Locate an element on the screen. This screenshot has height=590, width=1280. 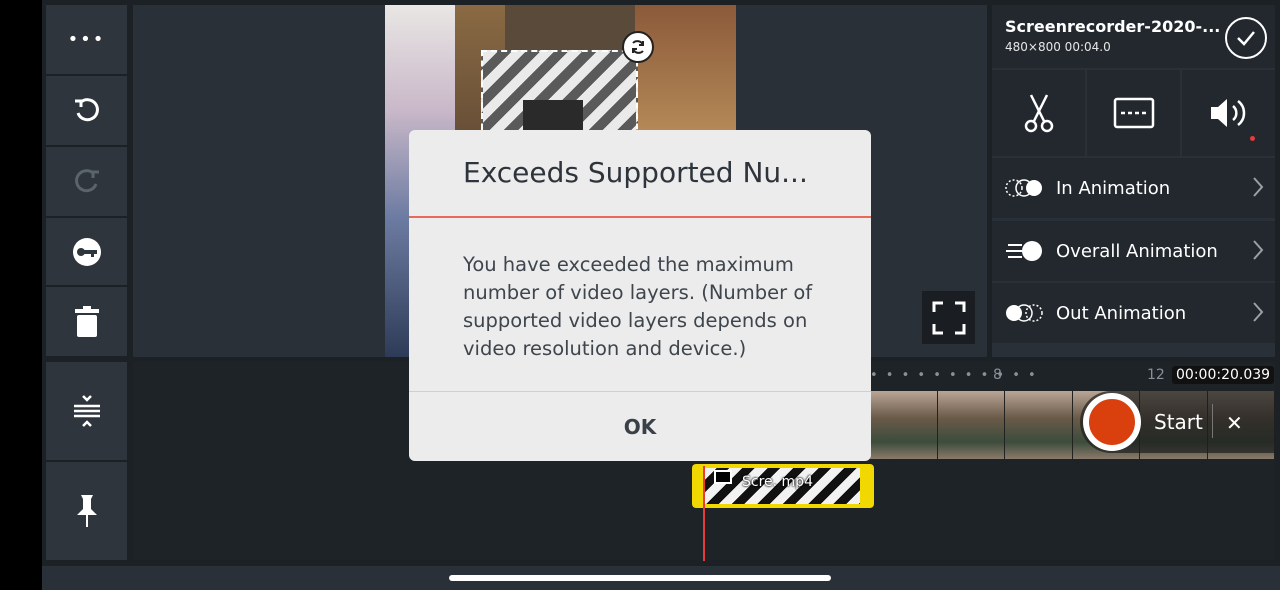
trash-icon is located at coordinates (86, 321).